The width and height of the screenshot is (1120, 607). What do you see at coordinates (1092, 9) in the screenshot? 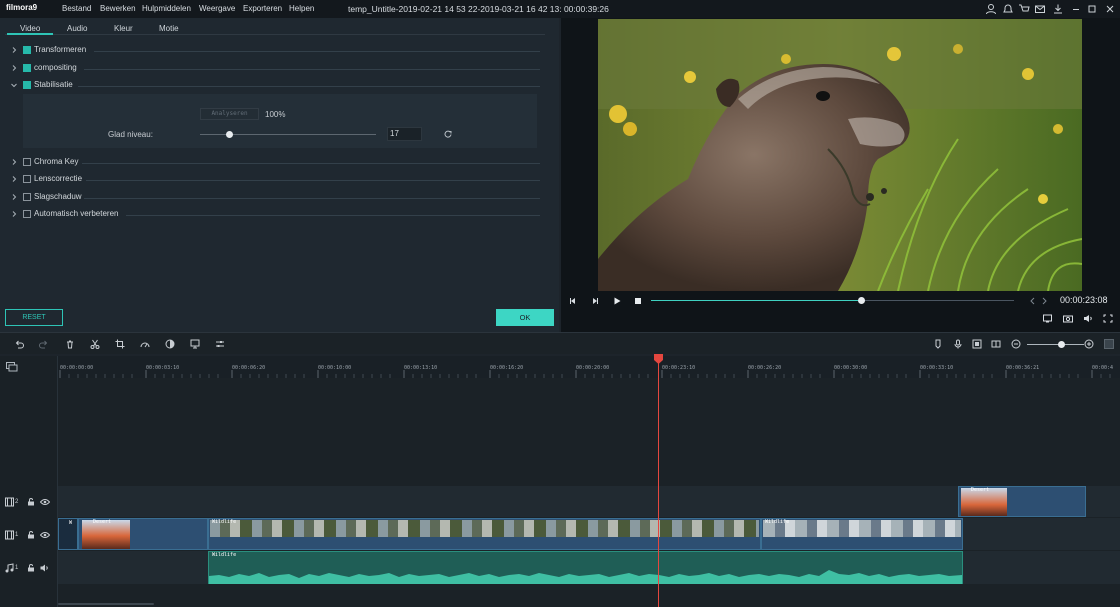
I see `maximize-icon` at bounding box center [1092, 9].